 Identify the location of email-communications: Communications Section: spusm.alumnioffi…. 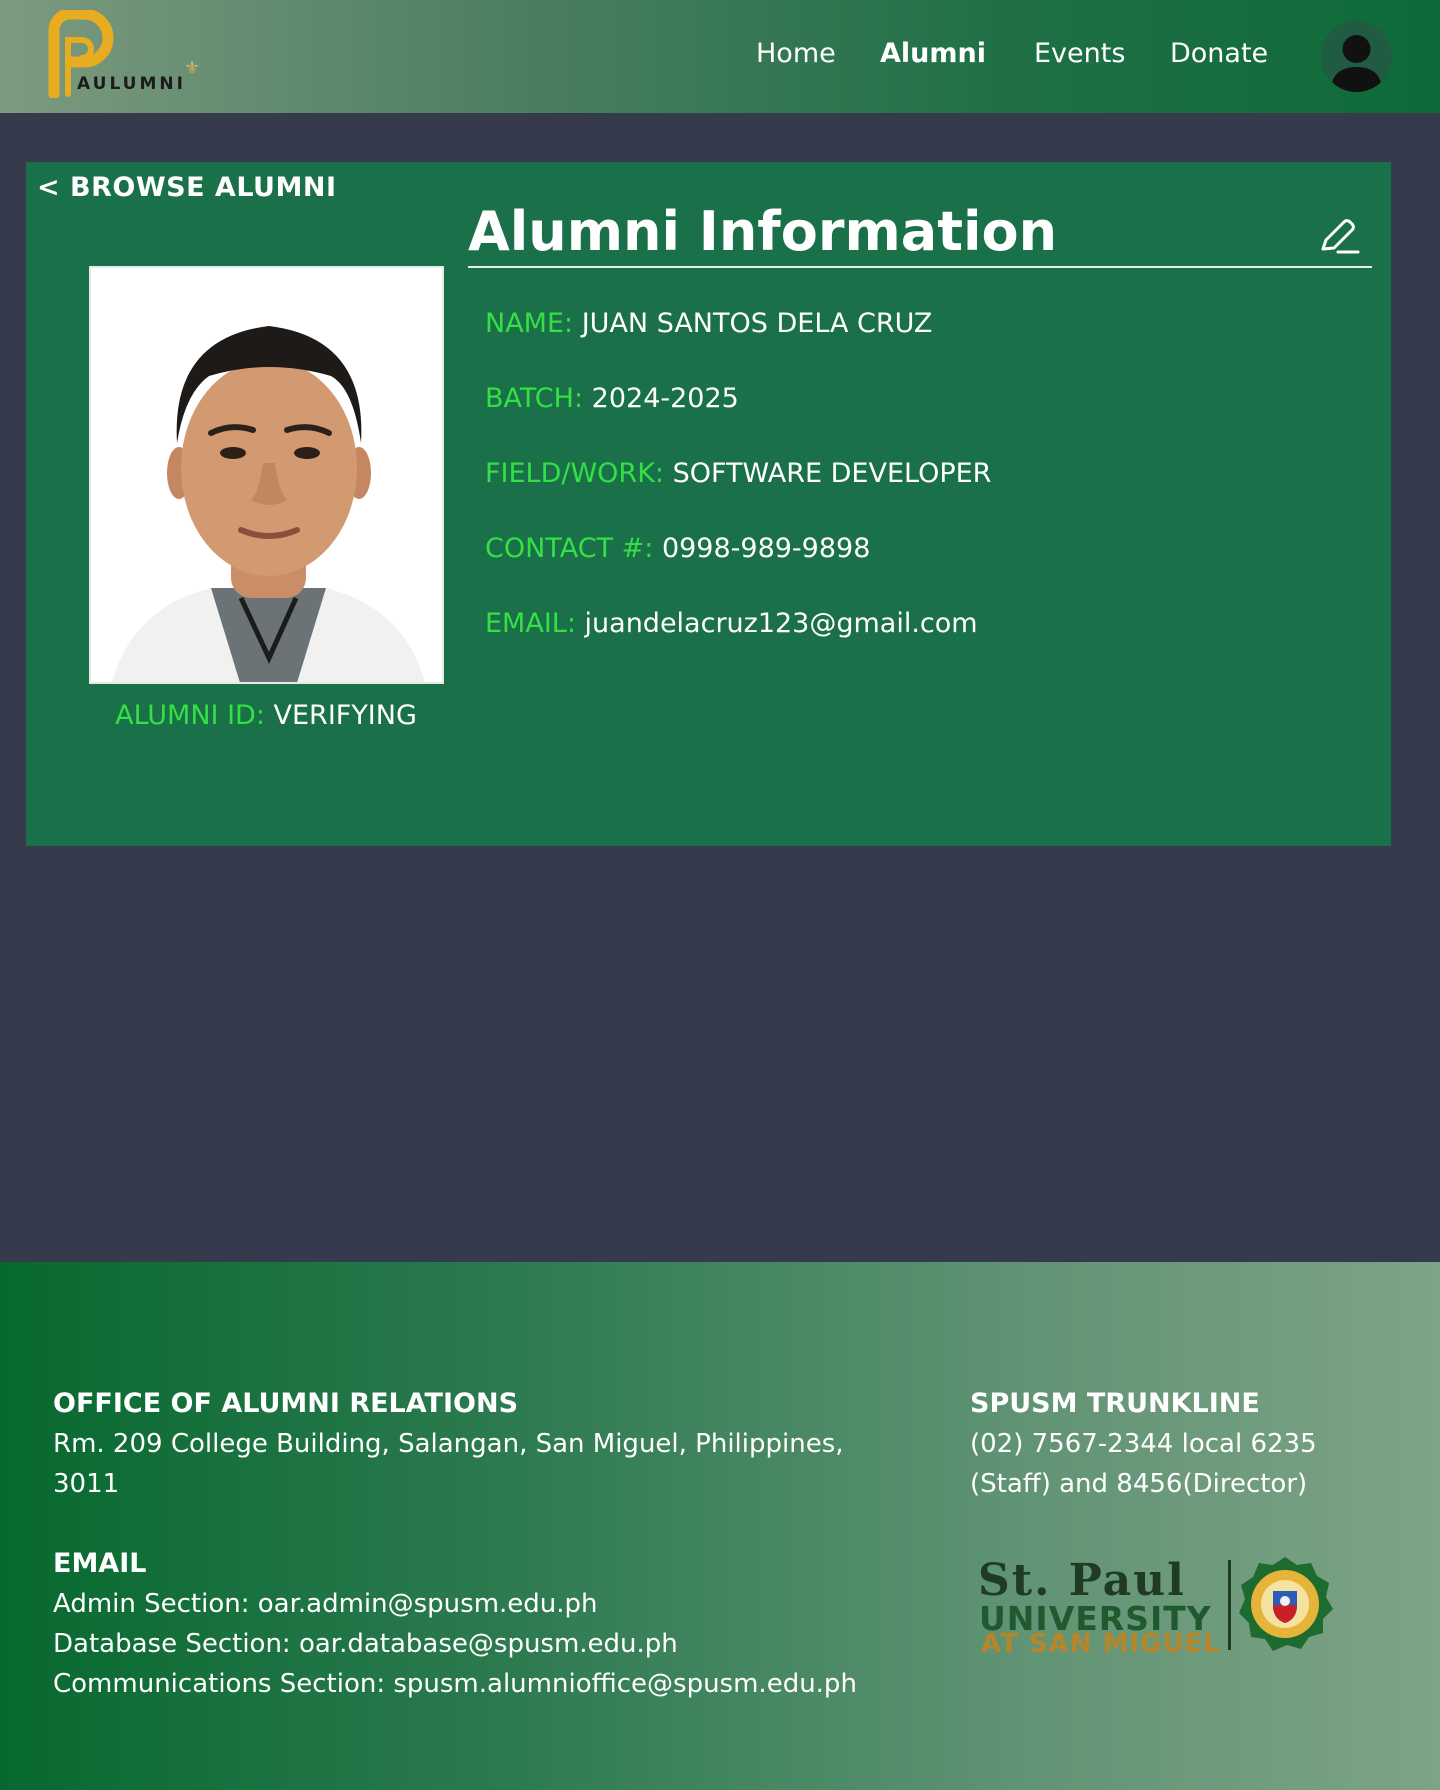
(455, 1684).